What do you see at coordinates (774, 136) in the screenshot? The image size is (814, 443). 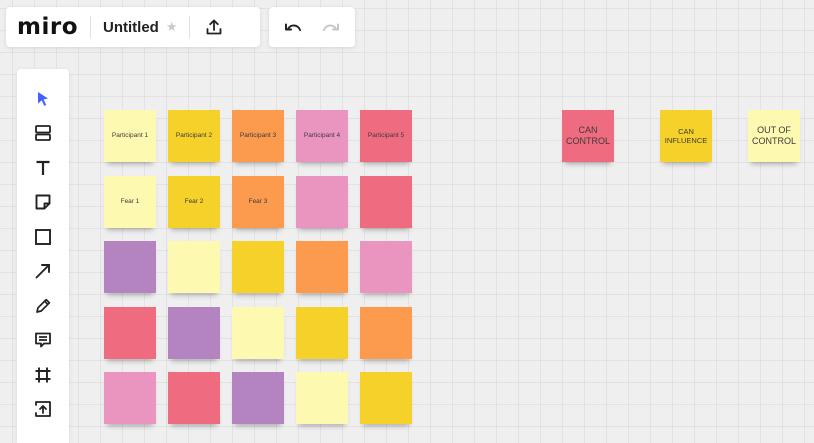 I see `sticky-note-out-of-control: OUT OF CONTROL` at bounding box center [774, 136].